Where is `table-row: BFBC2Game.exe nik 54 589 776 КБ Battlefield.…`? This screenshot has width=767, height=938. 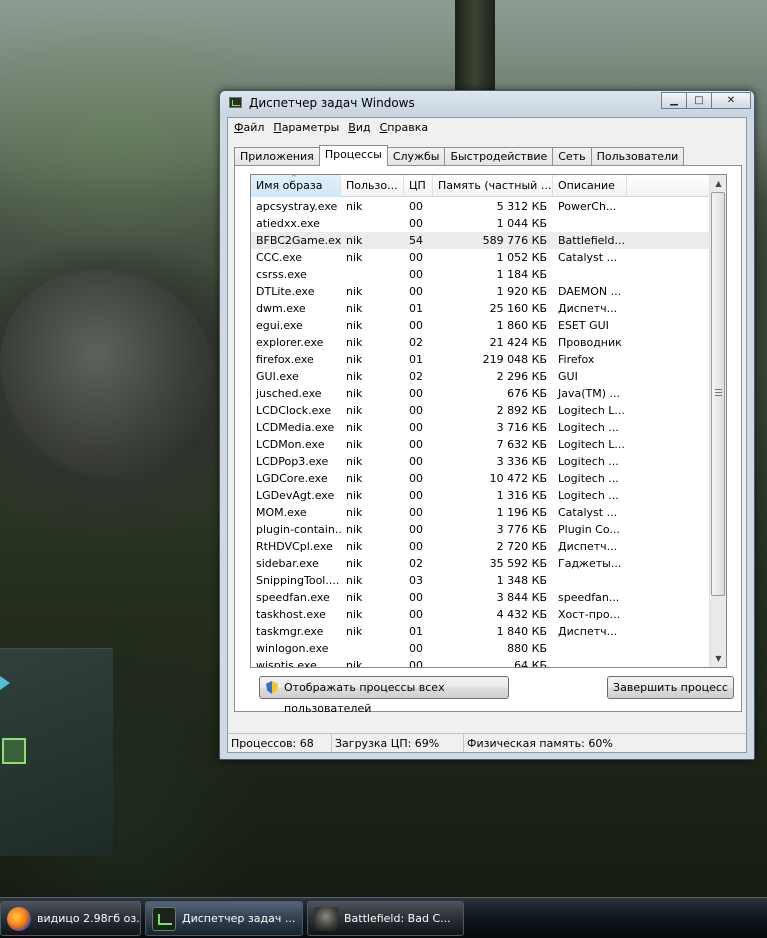 table-row: BFBC2Game.exe nik 54 589 776 КБ Battlefield.… is located at coordinates (480, 240).